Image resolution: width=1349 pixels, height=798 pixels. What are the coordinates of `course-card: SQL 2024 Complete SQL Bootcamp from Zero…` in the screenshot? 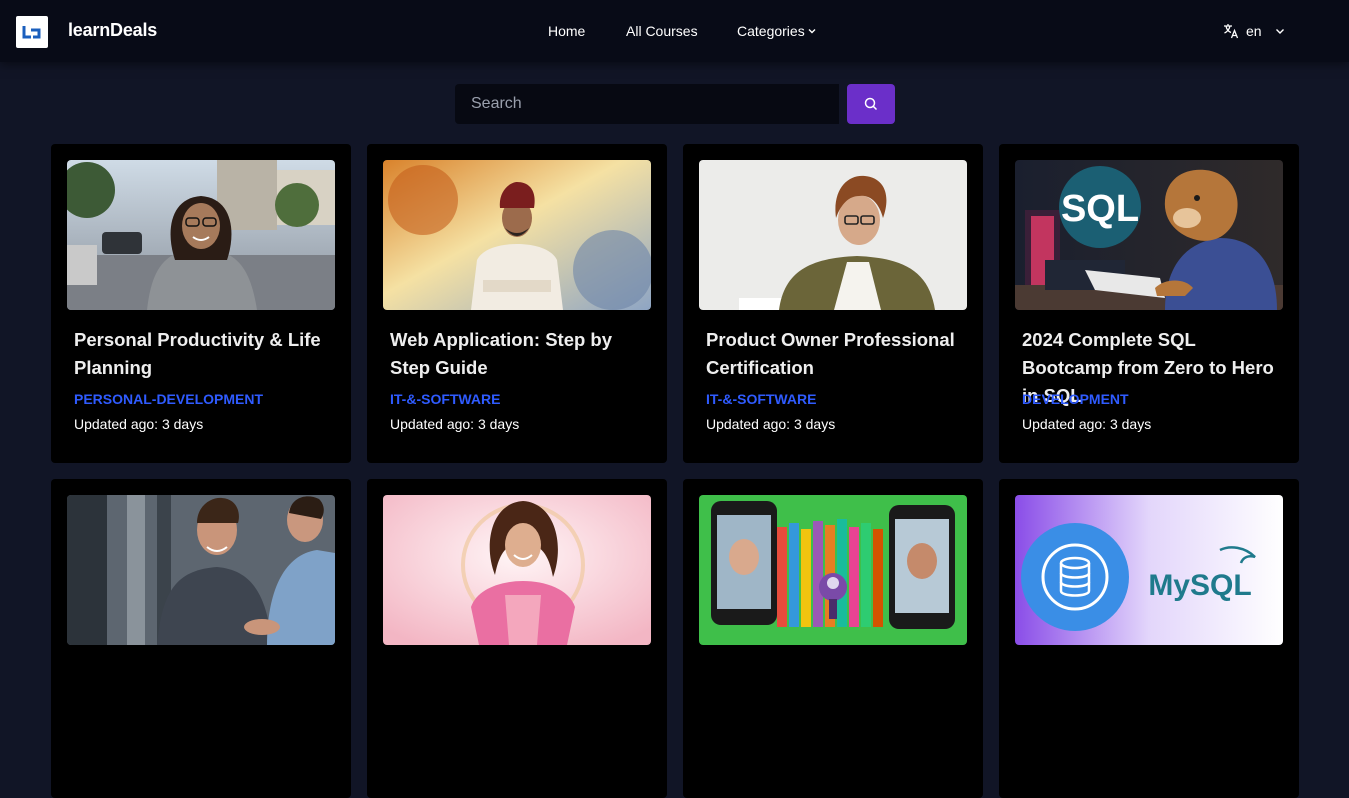 It's located at (1149, 303).